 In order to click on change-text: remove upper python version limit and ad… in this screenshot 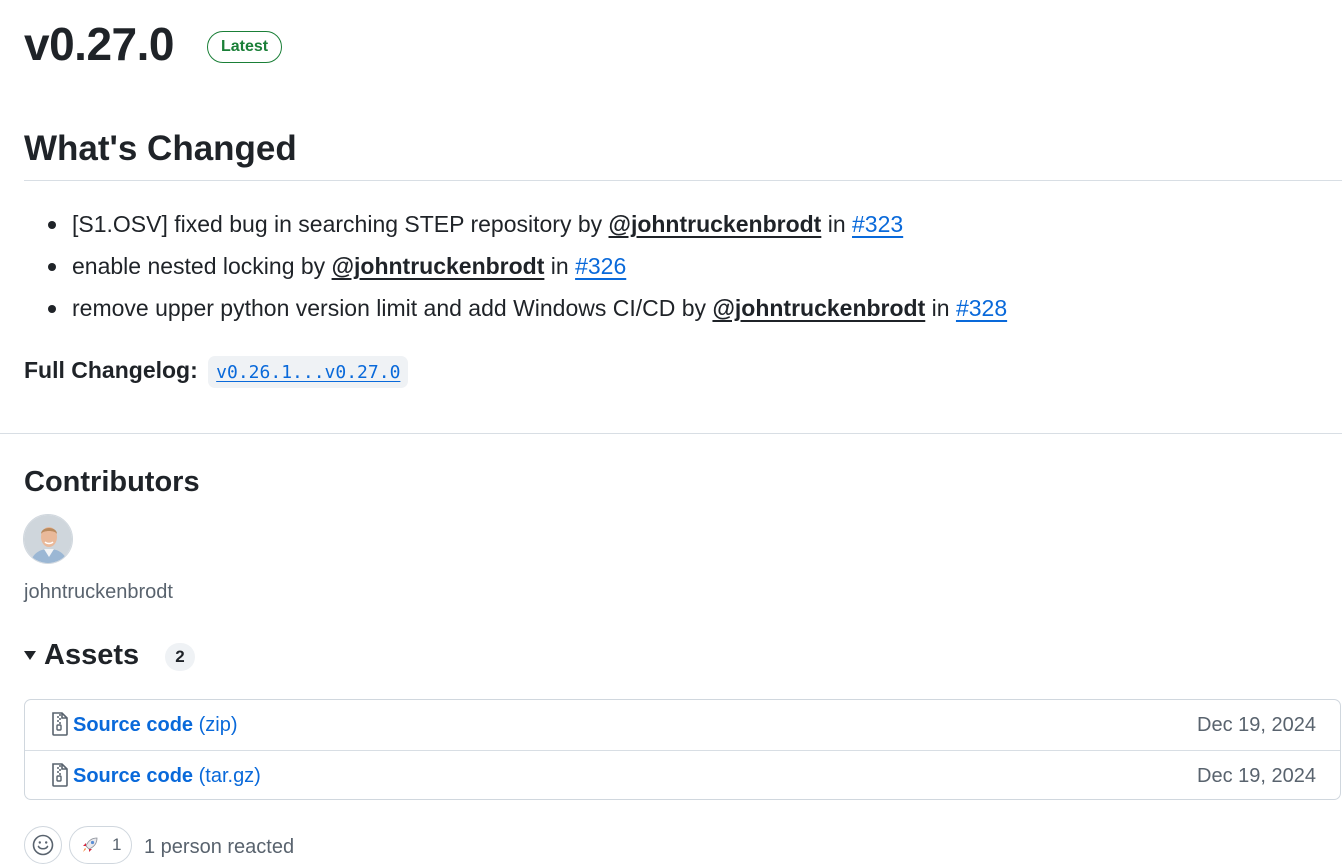, I will do `click(392, 308)`.